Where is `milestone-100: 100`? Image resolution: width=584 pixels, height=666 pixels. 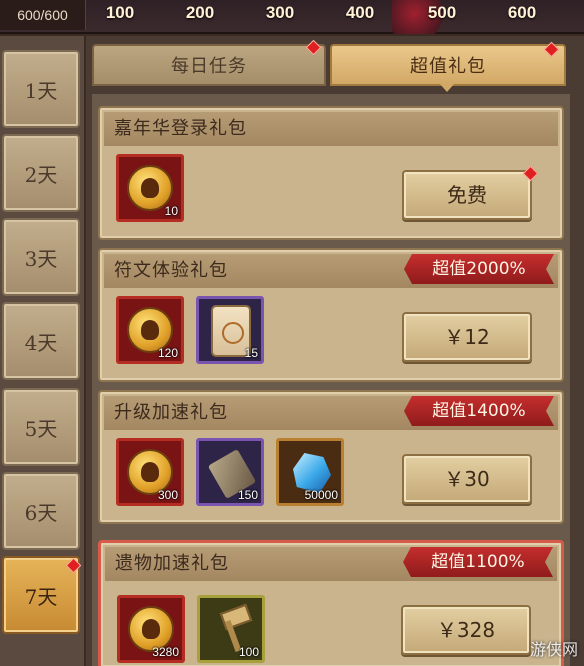 milestone-100: 100 is located at coordinates (120, 13).